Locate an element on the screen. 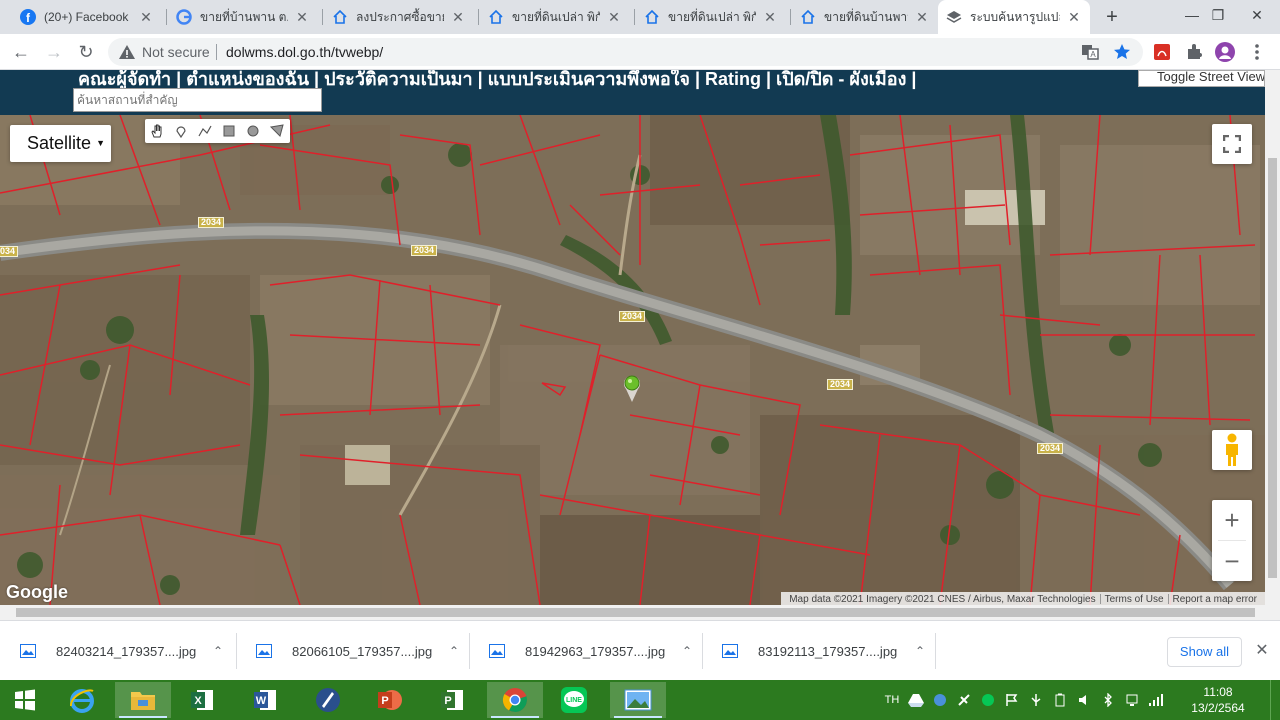 The height and width of the screenshot is (720, 1280). map-type-selector: Satellite ▼ is located at coordinates (60, 143).